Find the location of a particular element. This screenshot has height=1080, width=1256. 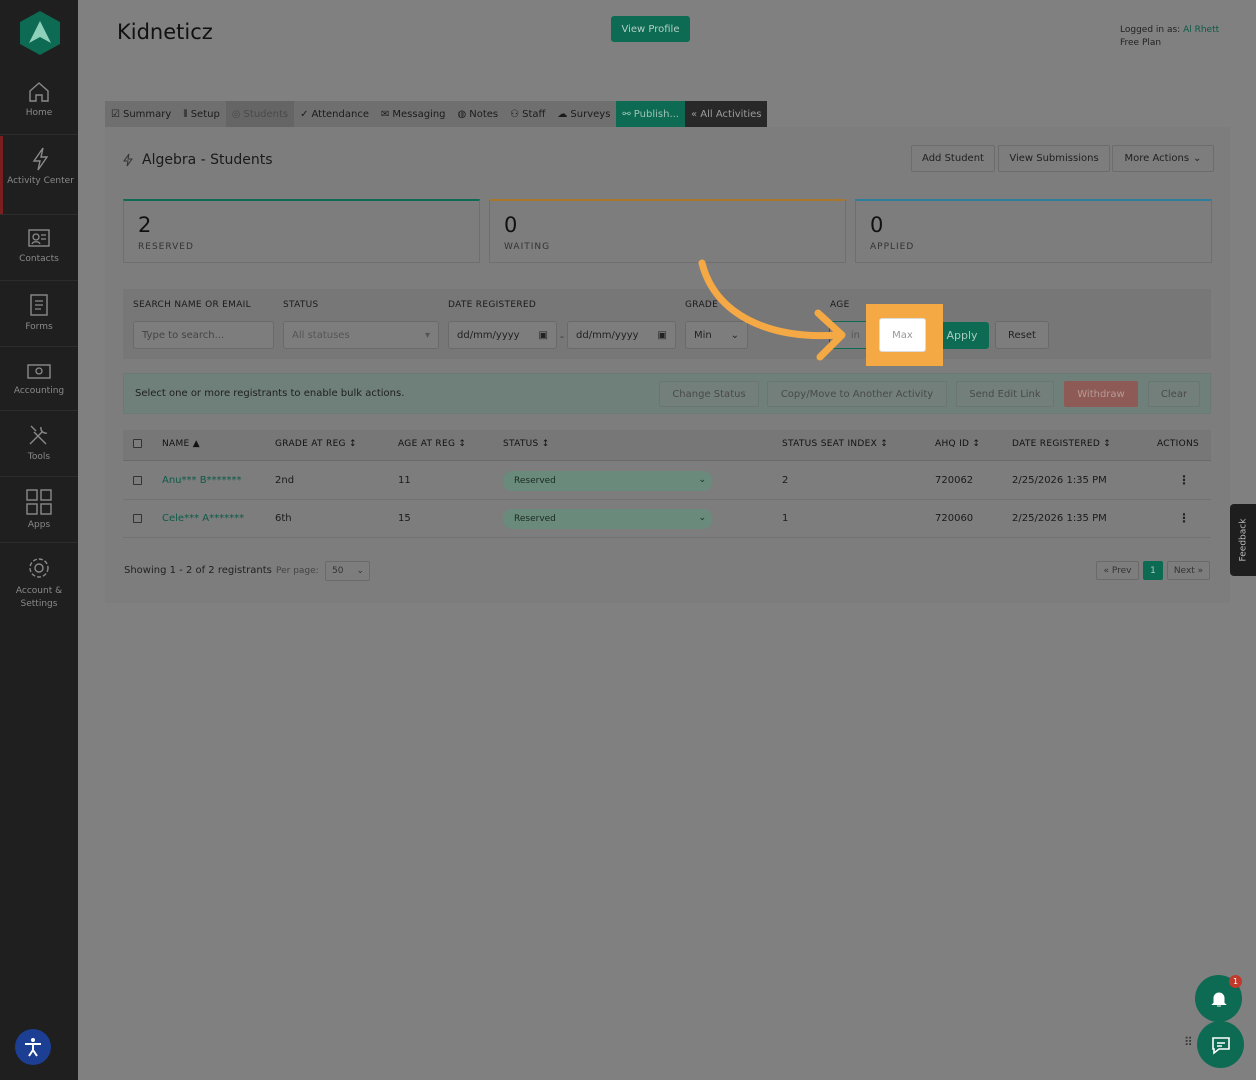

student-name-link: Cele*** A******* is located at coordinates (203, 518).